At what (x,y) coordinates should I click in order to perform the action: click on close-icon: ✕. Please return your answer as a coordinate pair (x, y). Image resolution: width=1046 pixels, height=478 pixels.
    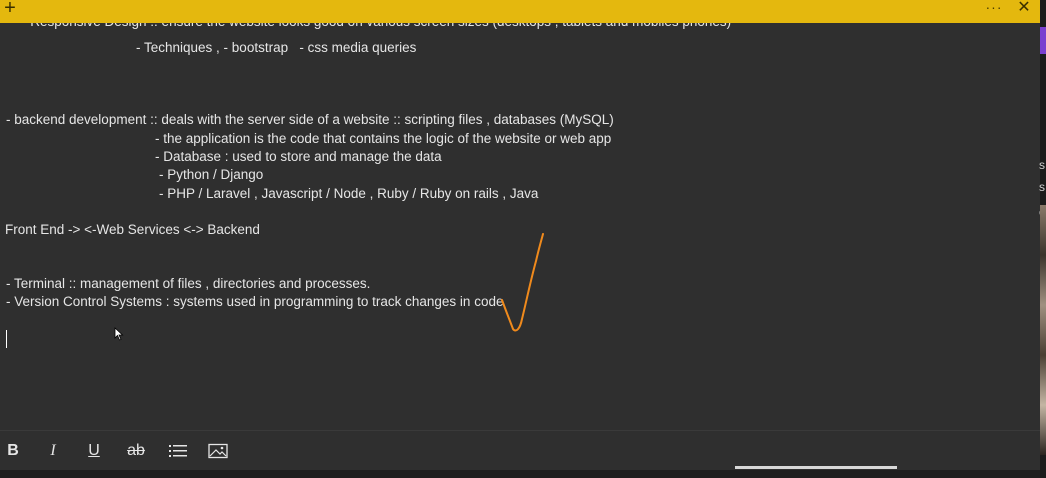
    Looking at the image, I should click on (1024, 9).